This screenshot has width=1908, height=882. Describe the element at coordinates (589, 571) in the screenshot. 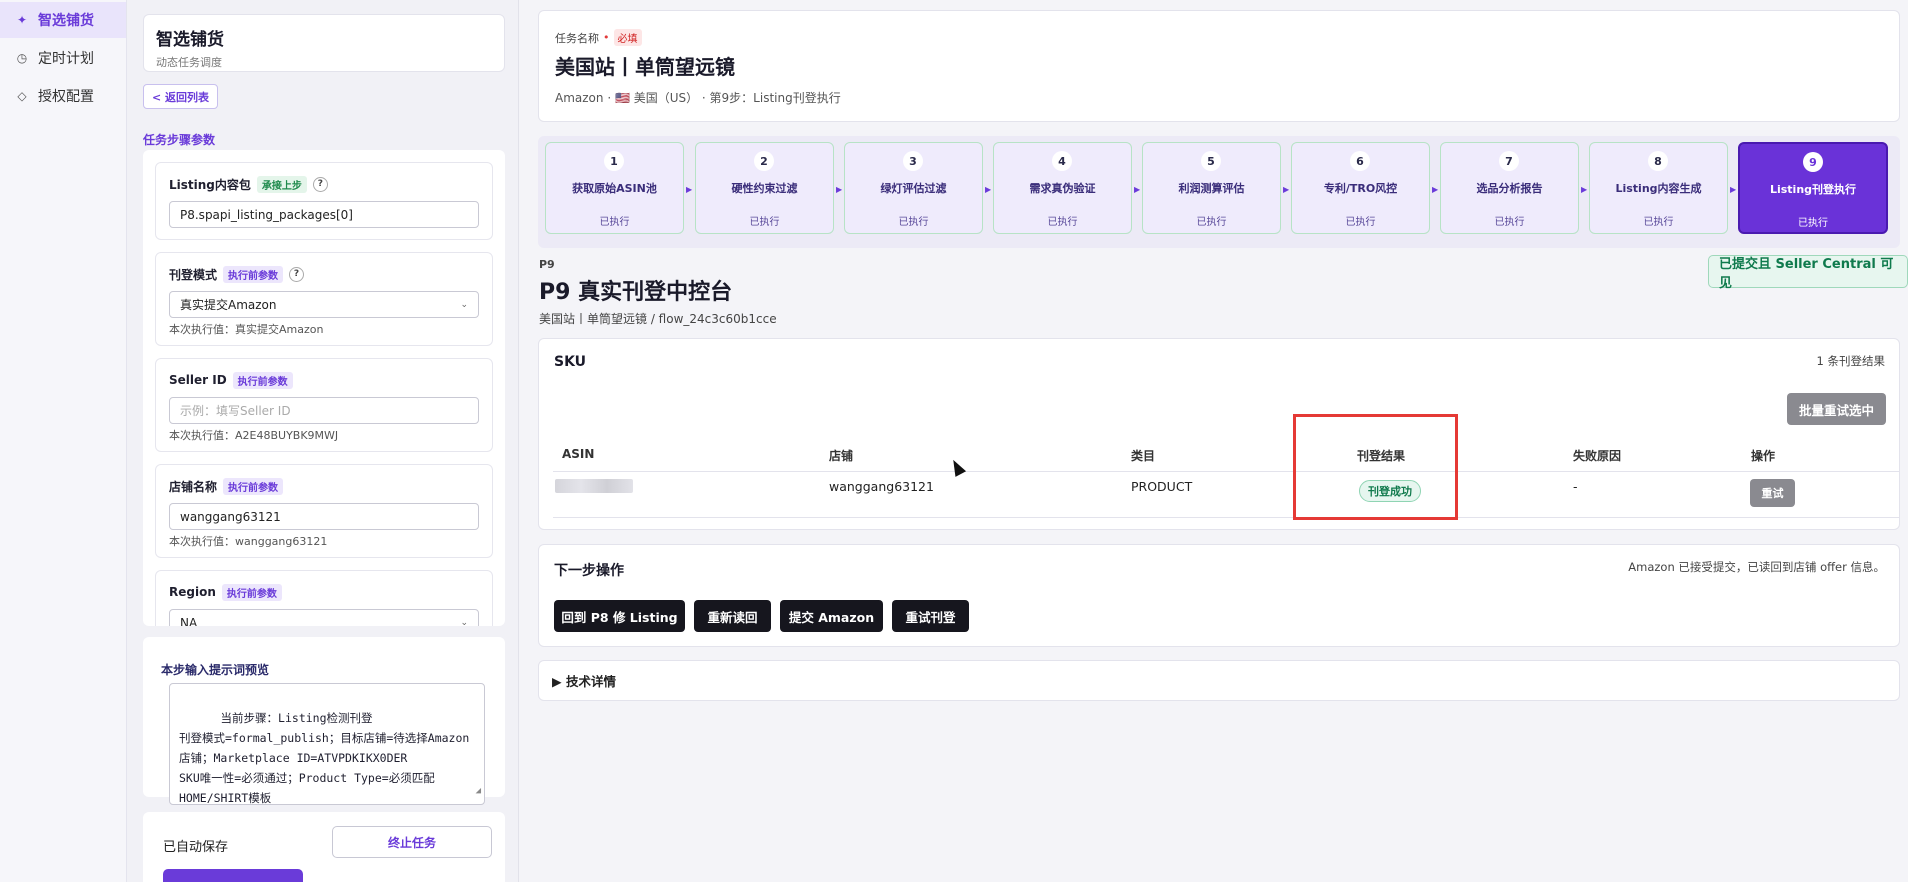

I see `next-steps-heading: 下一步操作` at that location.